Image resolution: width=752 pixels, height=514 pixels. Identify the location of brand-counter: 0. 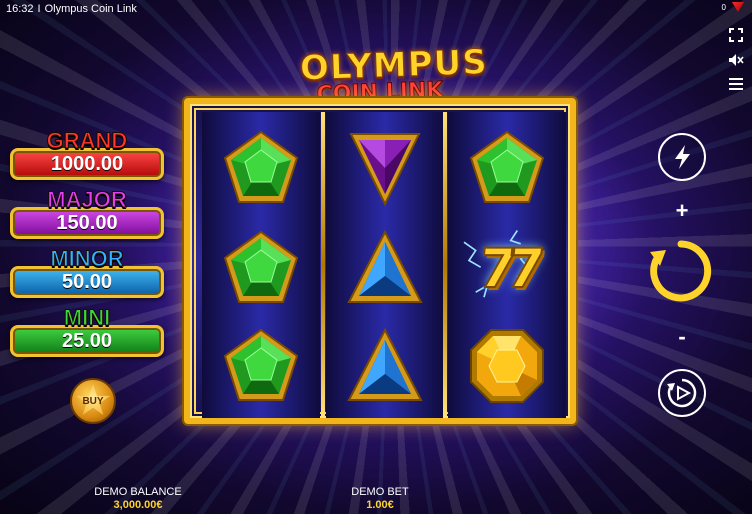
(723, 7).